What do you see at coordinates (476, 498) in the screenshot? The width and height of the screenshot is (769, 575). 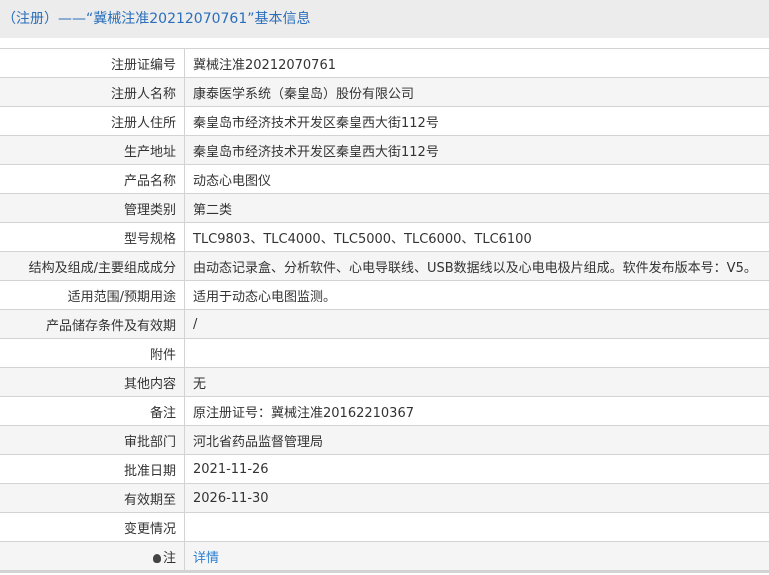 I see `field-value: 2026-11-30` at bounding box center [476, 498].